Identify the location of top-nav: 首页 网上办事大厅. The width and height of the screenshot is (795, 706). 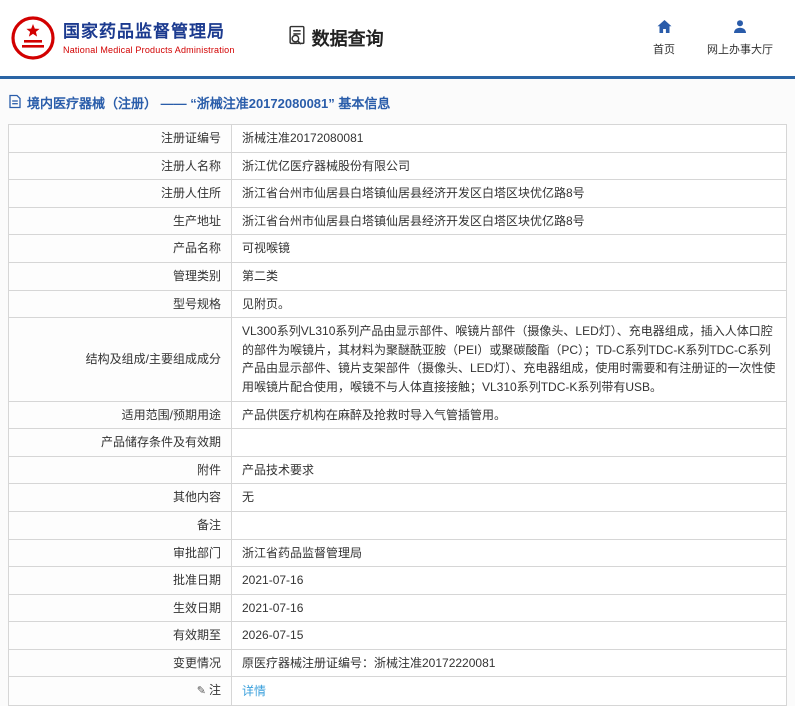
(710, 38).